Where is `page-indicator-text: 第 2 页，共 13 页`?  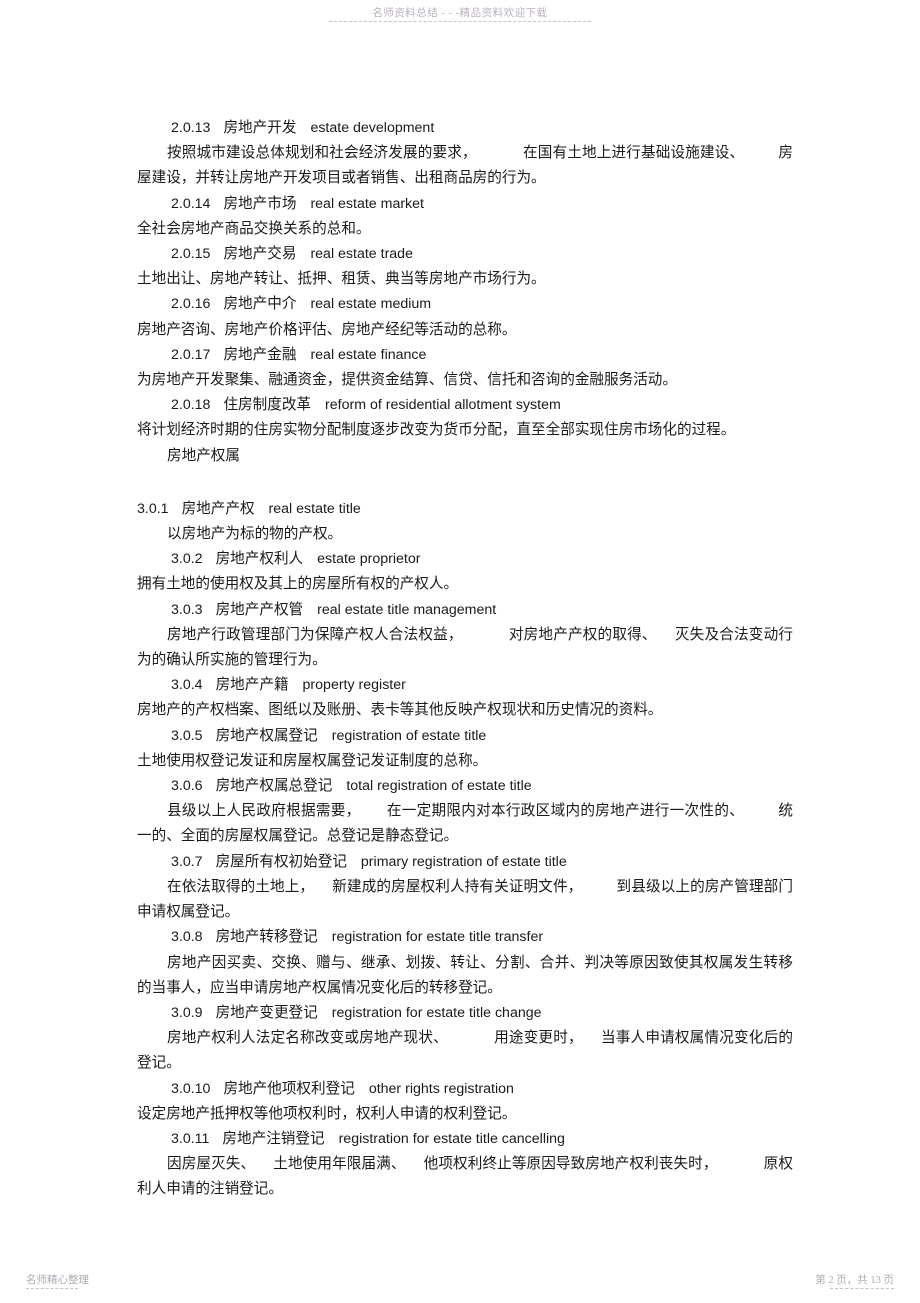
page-indicator-text: 第 2 页，共 13 页 is located at coordinates (854, 1280).